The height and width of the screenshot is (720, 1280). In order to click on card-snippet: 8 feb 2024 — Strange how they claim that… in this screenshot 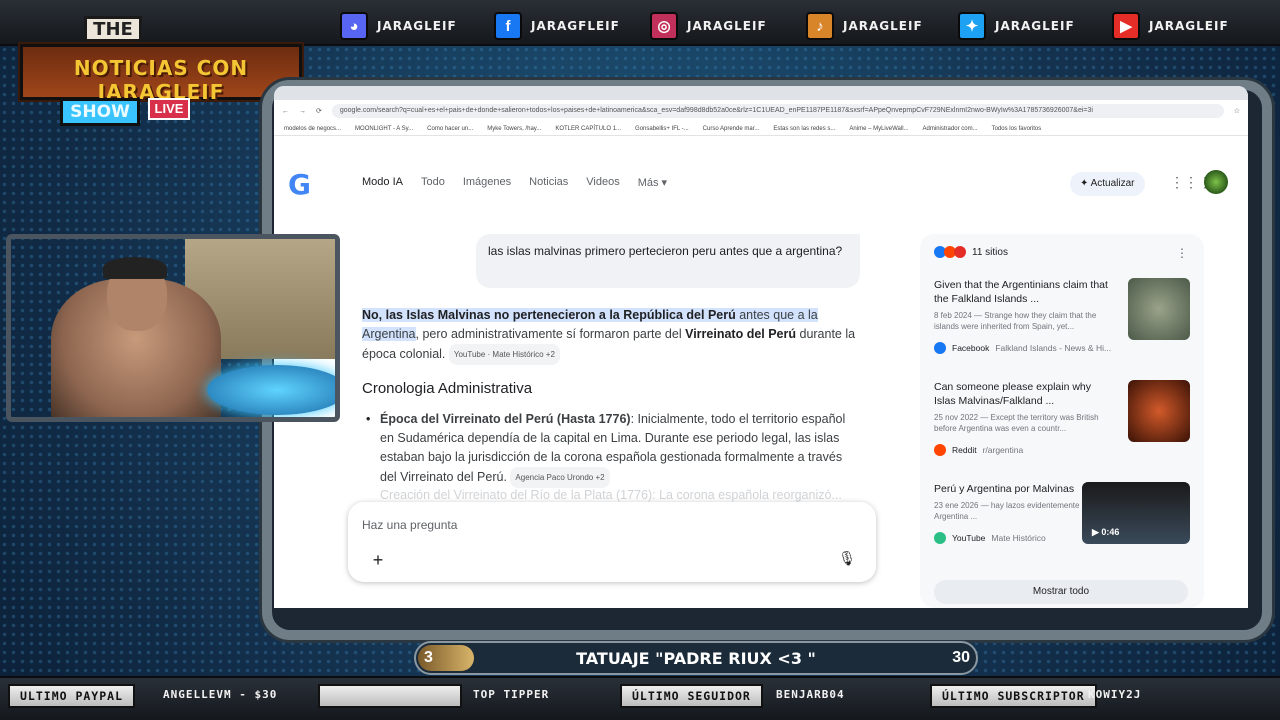, I will do `click(1015, 321)`.